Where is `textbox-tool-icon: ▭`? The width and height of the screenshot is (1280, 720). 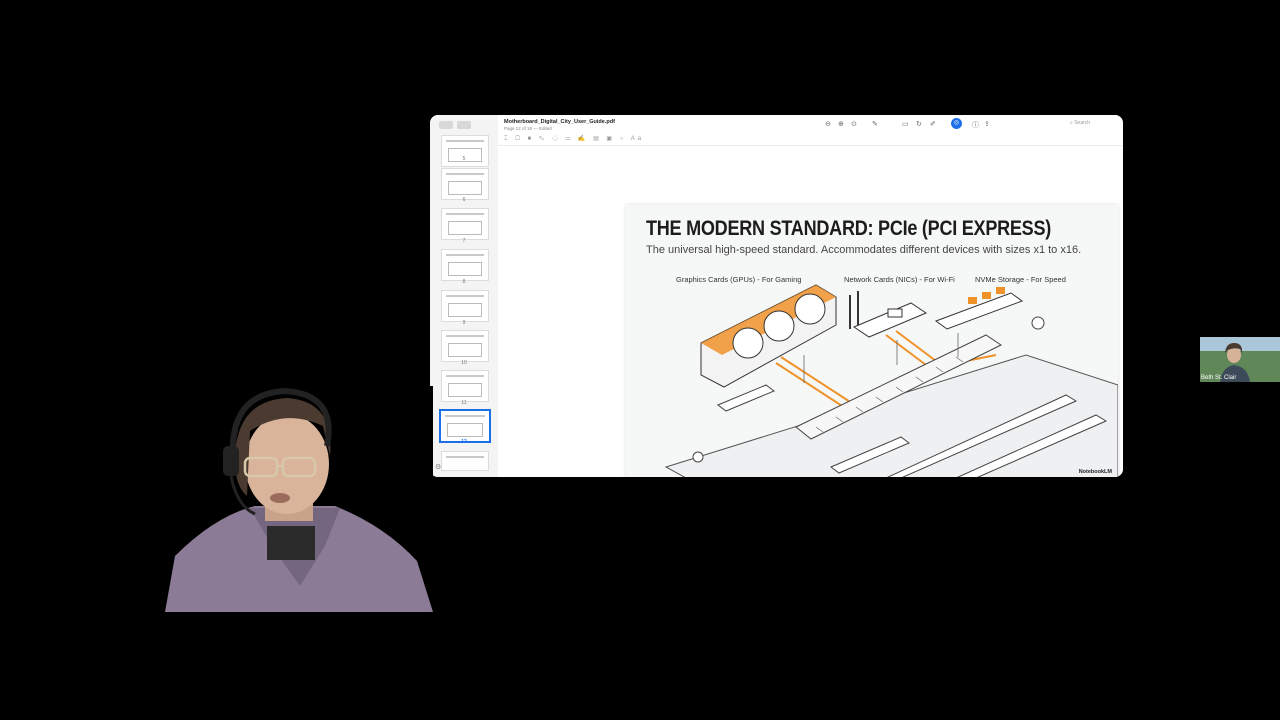 textbox-tool-icon: ▭ is located at coordinates (905, 124).